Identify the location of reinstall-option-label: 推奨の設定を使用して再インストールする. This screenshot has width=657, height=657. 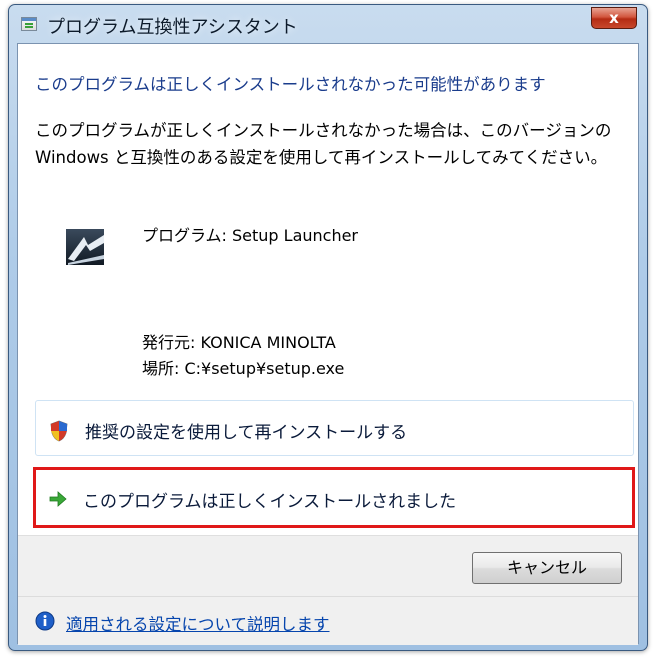
(246, 433).